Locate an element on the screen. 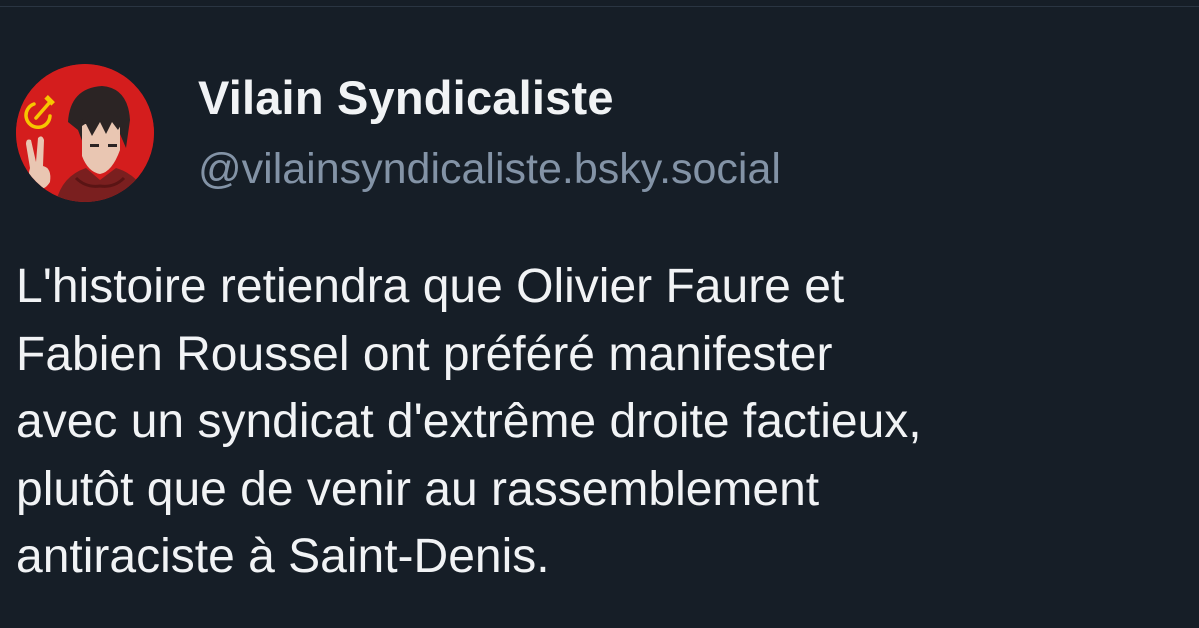 This screenshot has width=1199, height=628. author-handle: @vilainsyndicaliste.bsky.social is located at coordinates (489, 169).